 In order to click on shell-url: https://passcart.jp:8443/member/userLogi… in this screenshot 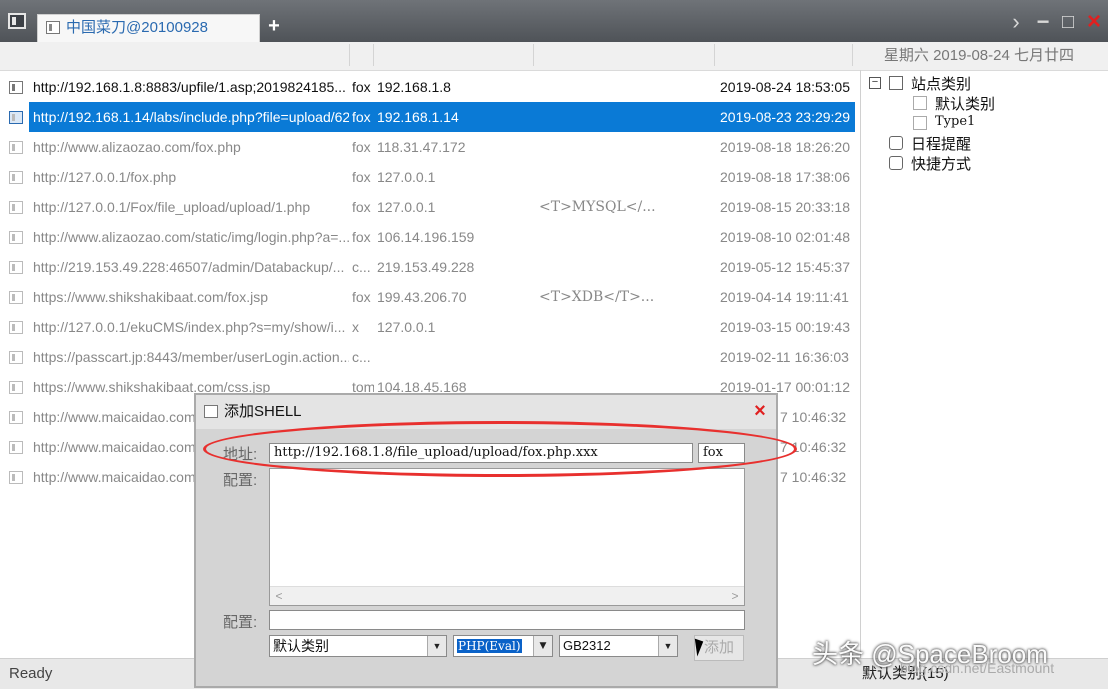, I will do `click(191, 357)`.